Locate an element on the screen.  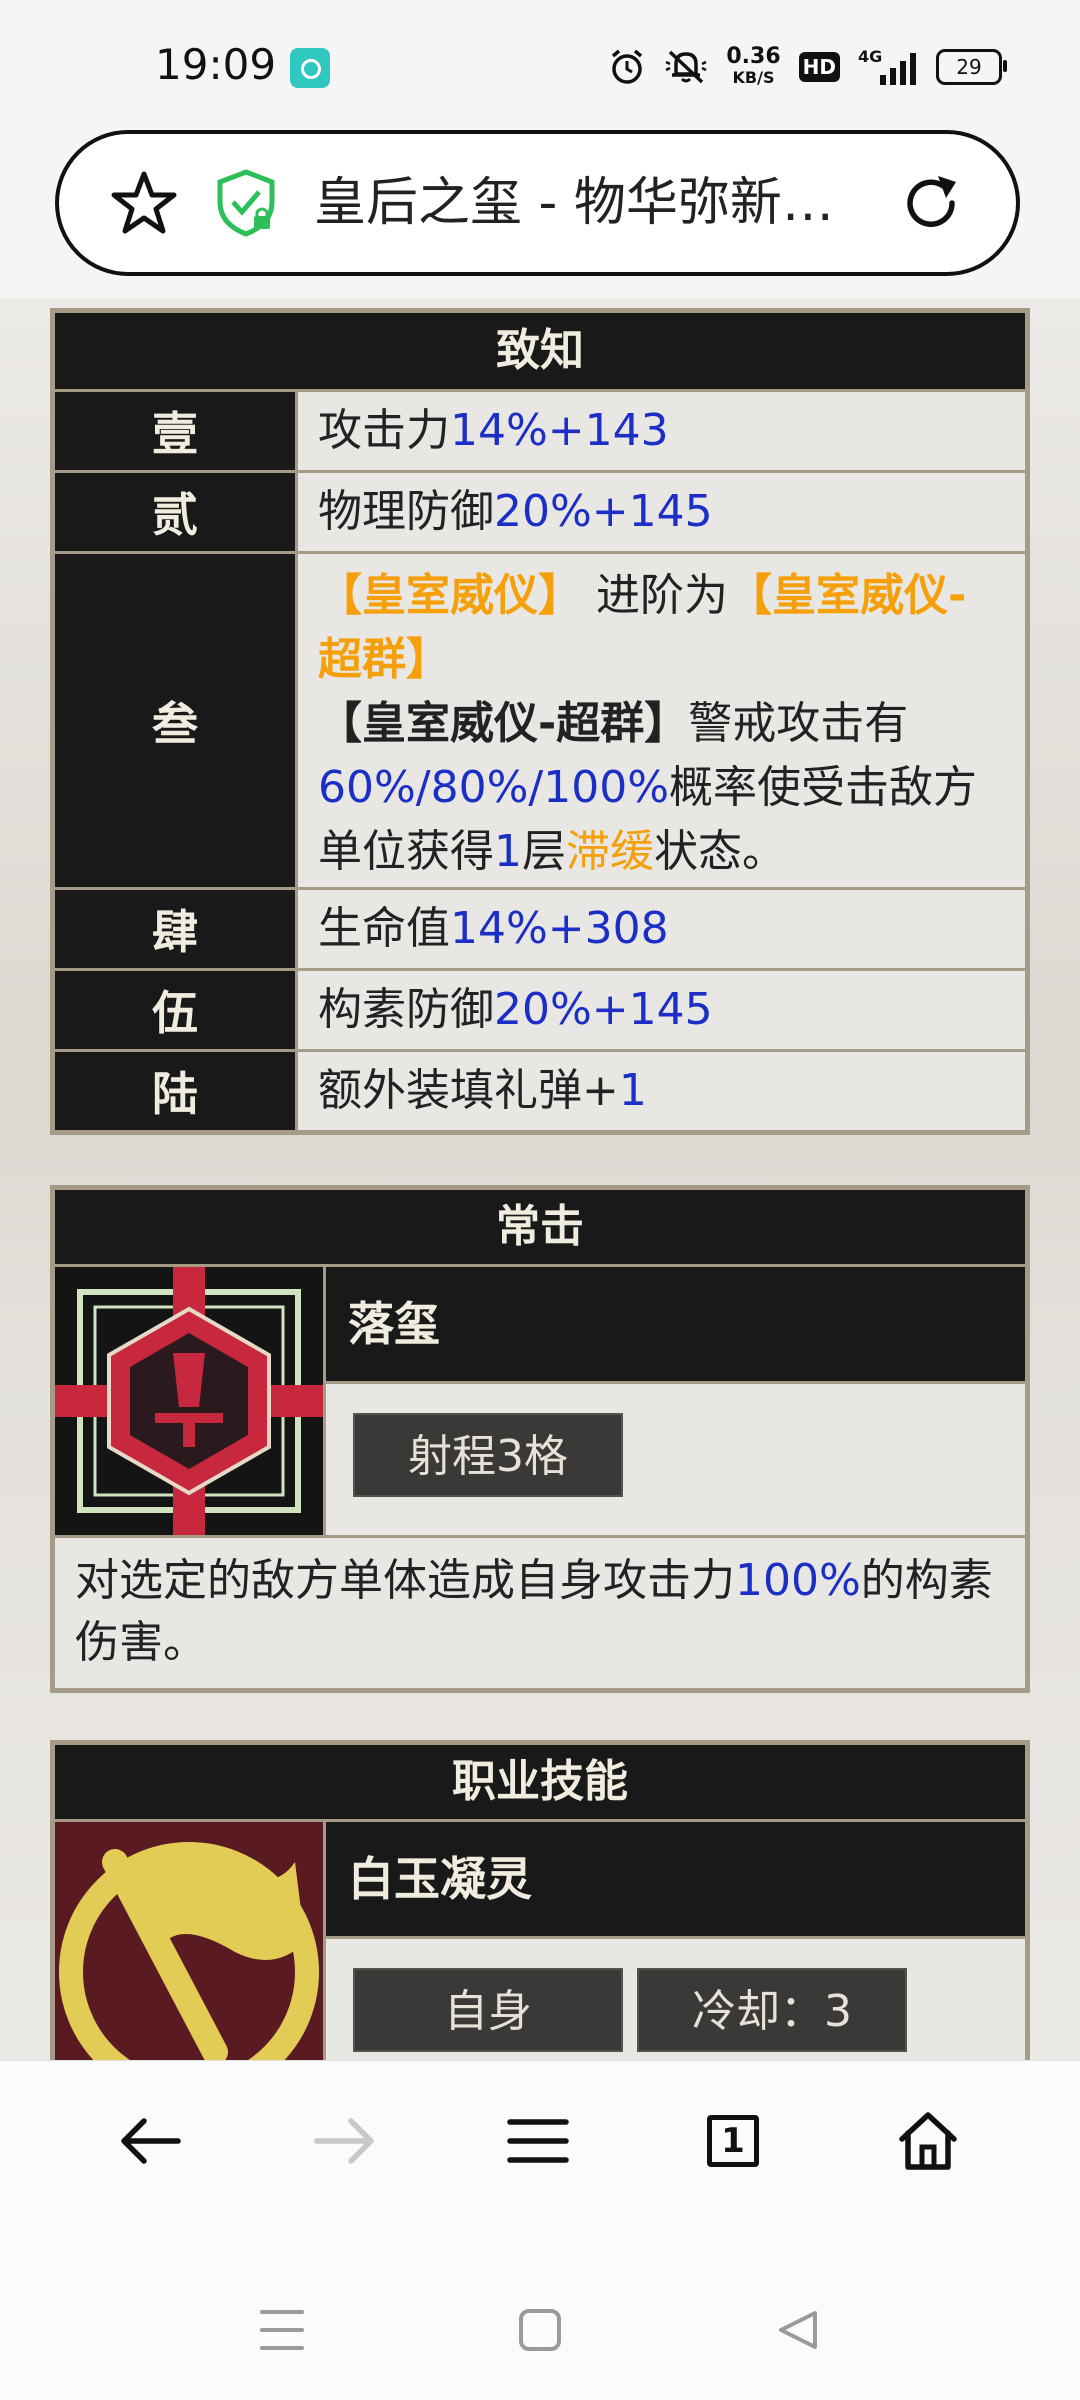
status-bar: 19:09 0.36 KB/S HD 4G 29 is located at coordinates (540, 65).